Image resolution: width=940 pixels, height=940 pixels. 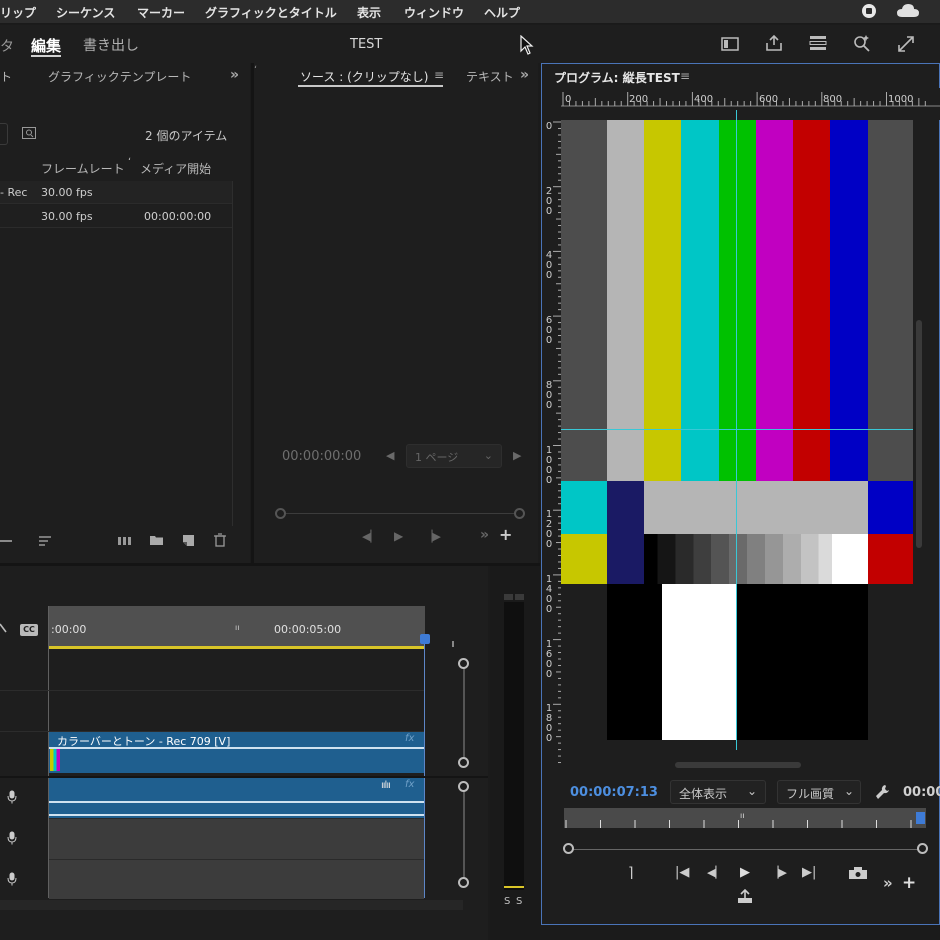 What do you see at coordinates (862, 44) in the screenshot?
I see `quick-search-icon` at bounding box center [862, 44].